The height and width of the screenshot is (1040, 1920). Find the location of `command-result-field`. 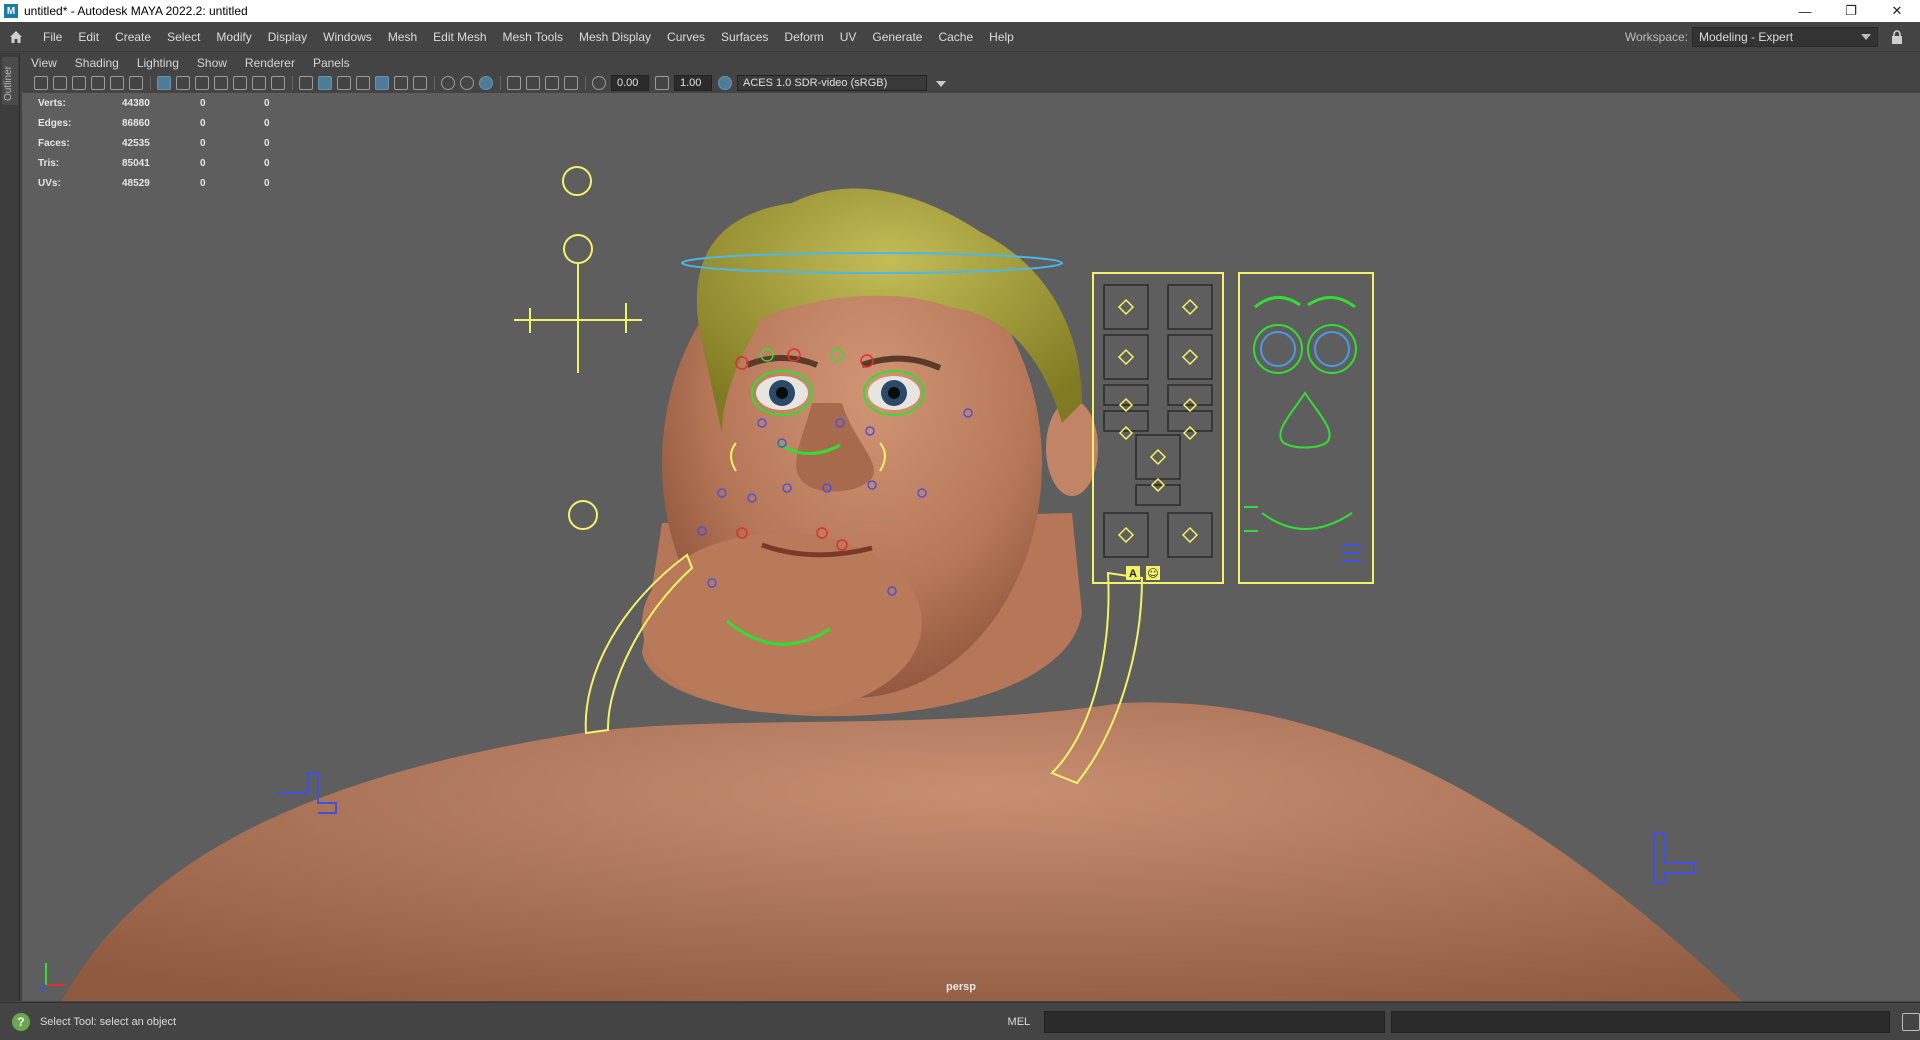

command-result-field is located at coordinates (1641, 1021).